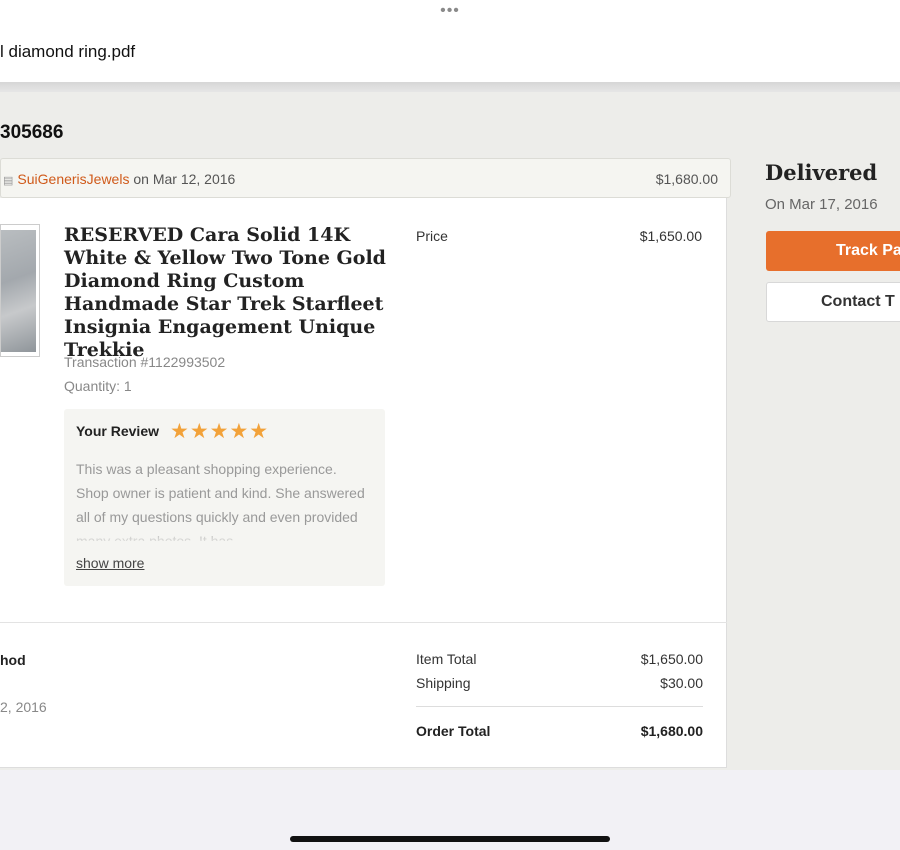 This screenshot has height=850, width=900. Describe the element at coordinates (821, 204) in the screenshot. I see `delivery-date: On Mar 17, 2016` at that location.